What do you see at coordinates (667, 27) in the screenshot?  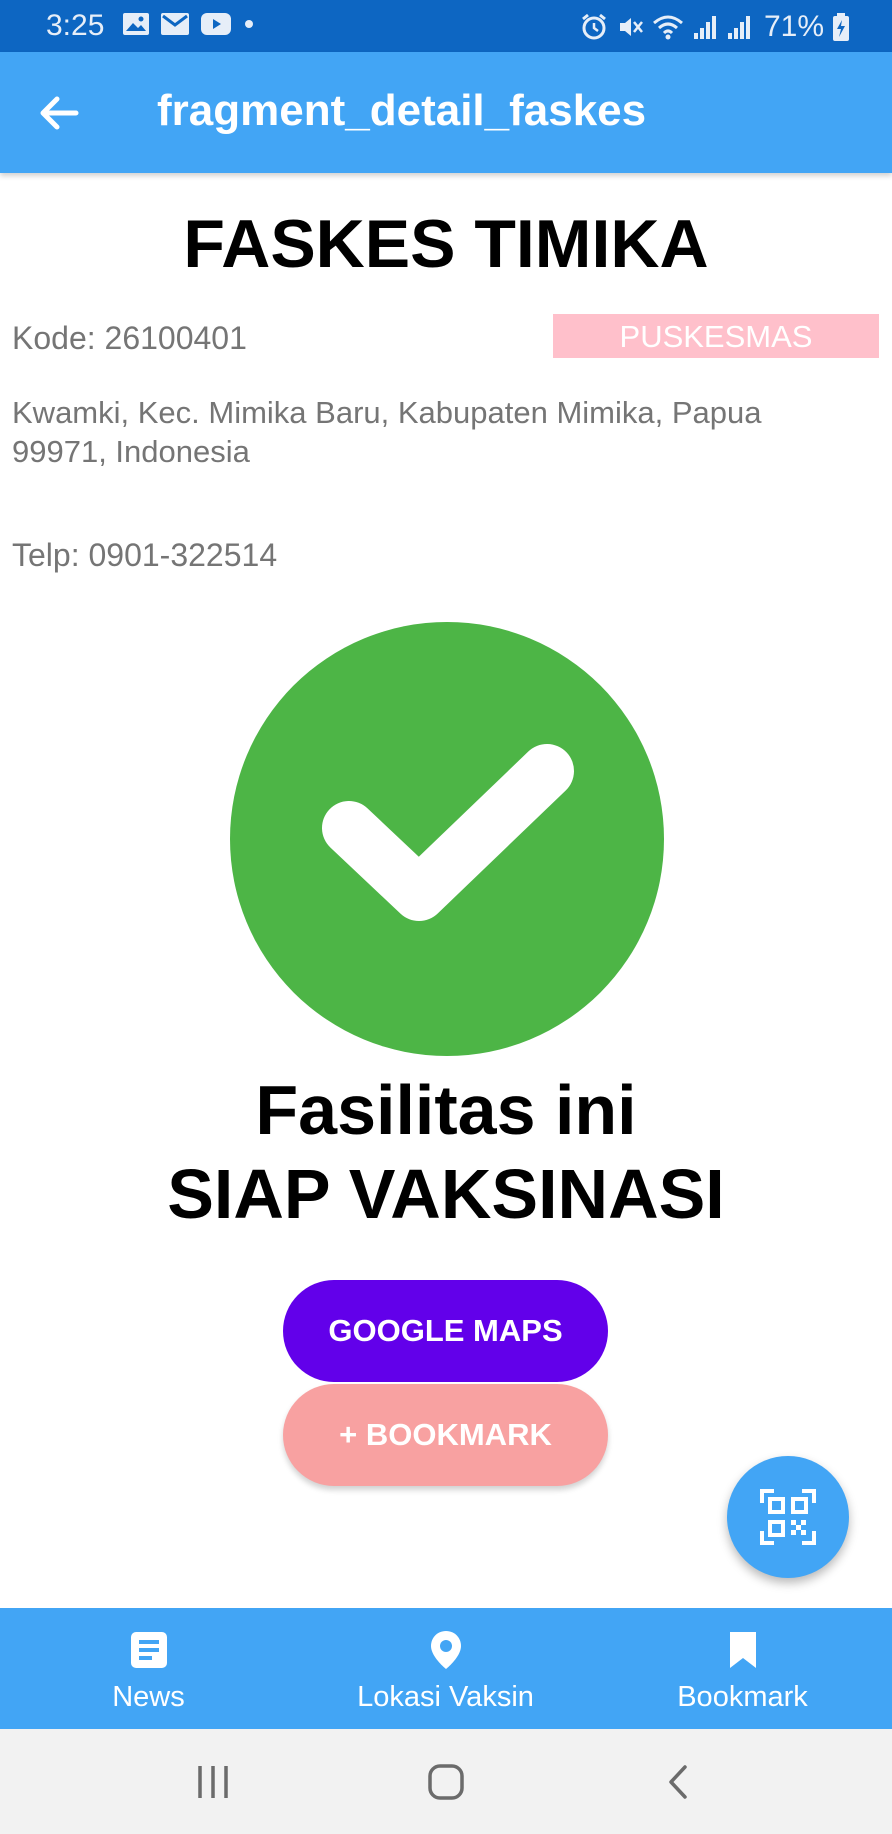 I see `wifi-icon` at bounding box center [667, 27].